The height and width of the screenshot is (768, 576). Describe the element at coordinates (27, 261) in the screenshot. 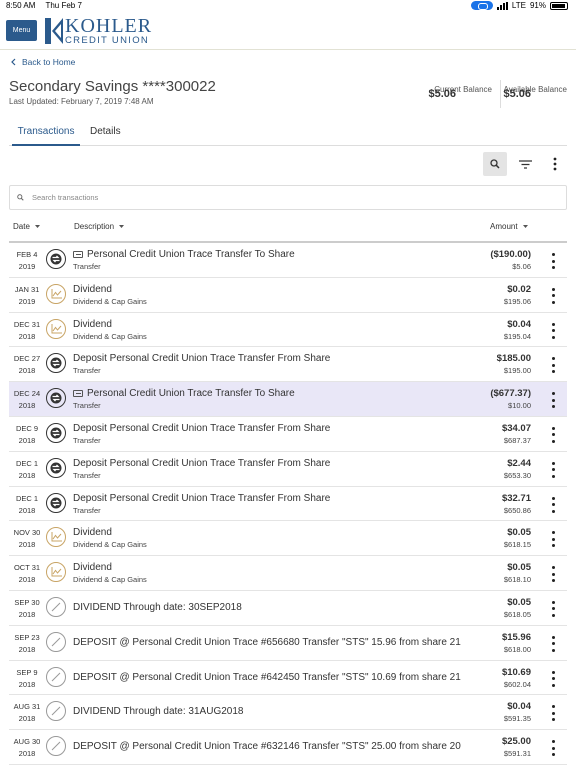

I see `transaction-date: FEB 4 2019` at that location.